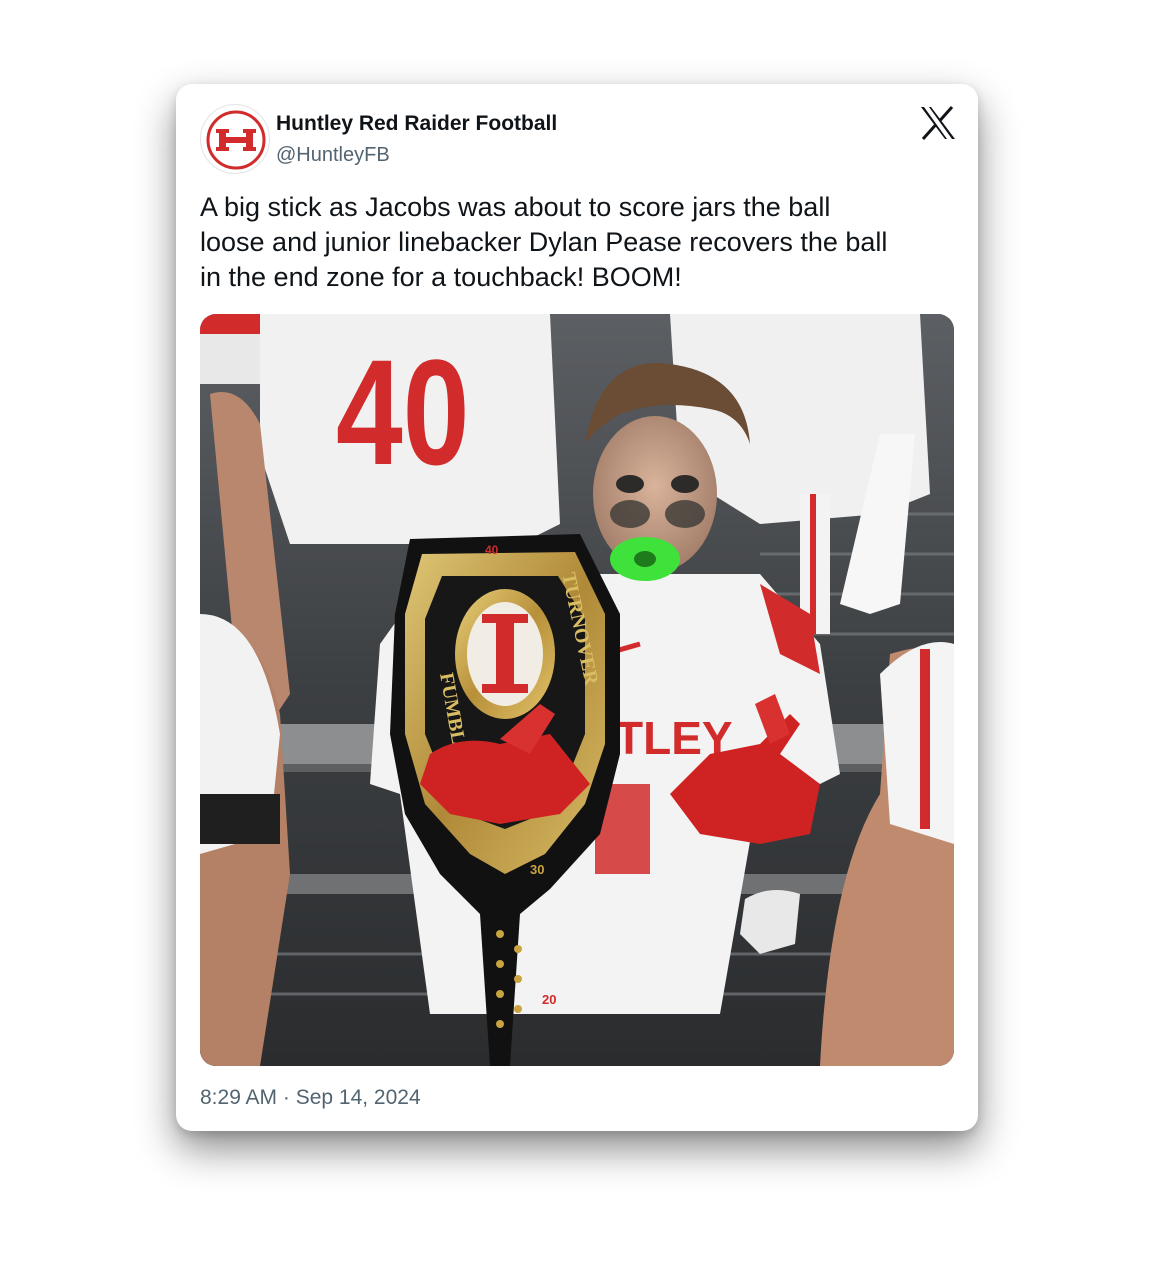 This screenshot has width=1153, height=1288. I want to click on avatar, so click(235, 139).